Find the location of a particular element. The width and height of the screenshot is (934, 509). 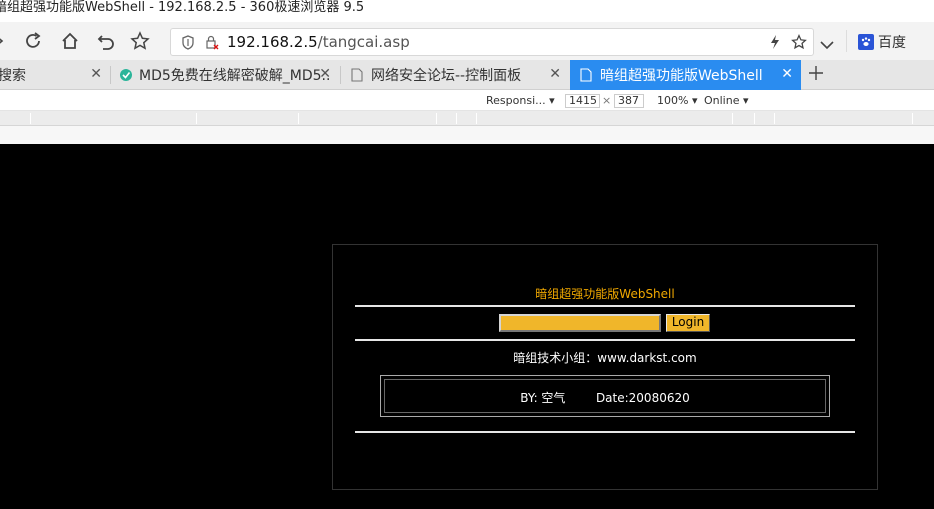

viewport-width-input: 1415 is located at coordinates (582, 101).